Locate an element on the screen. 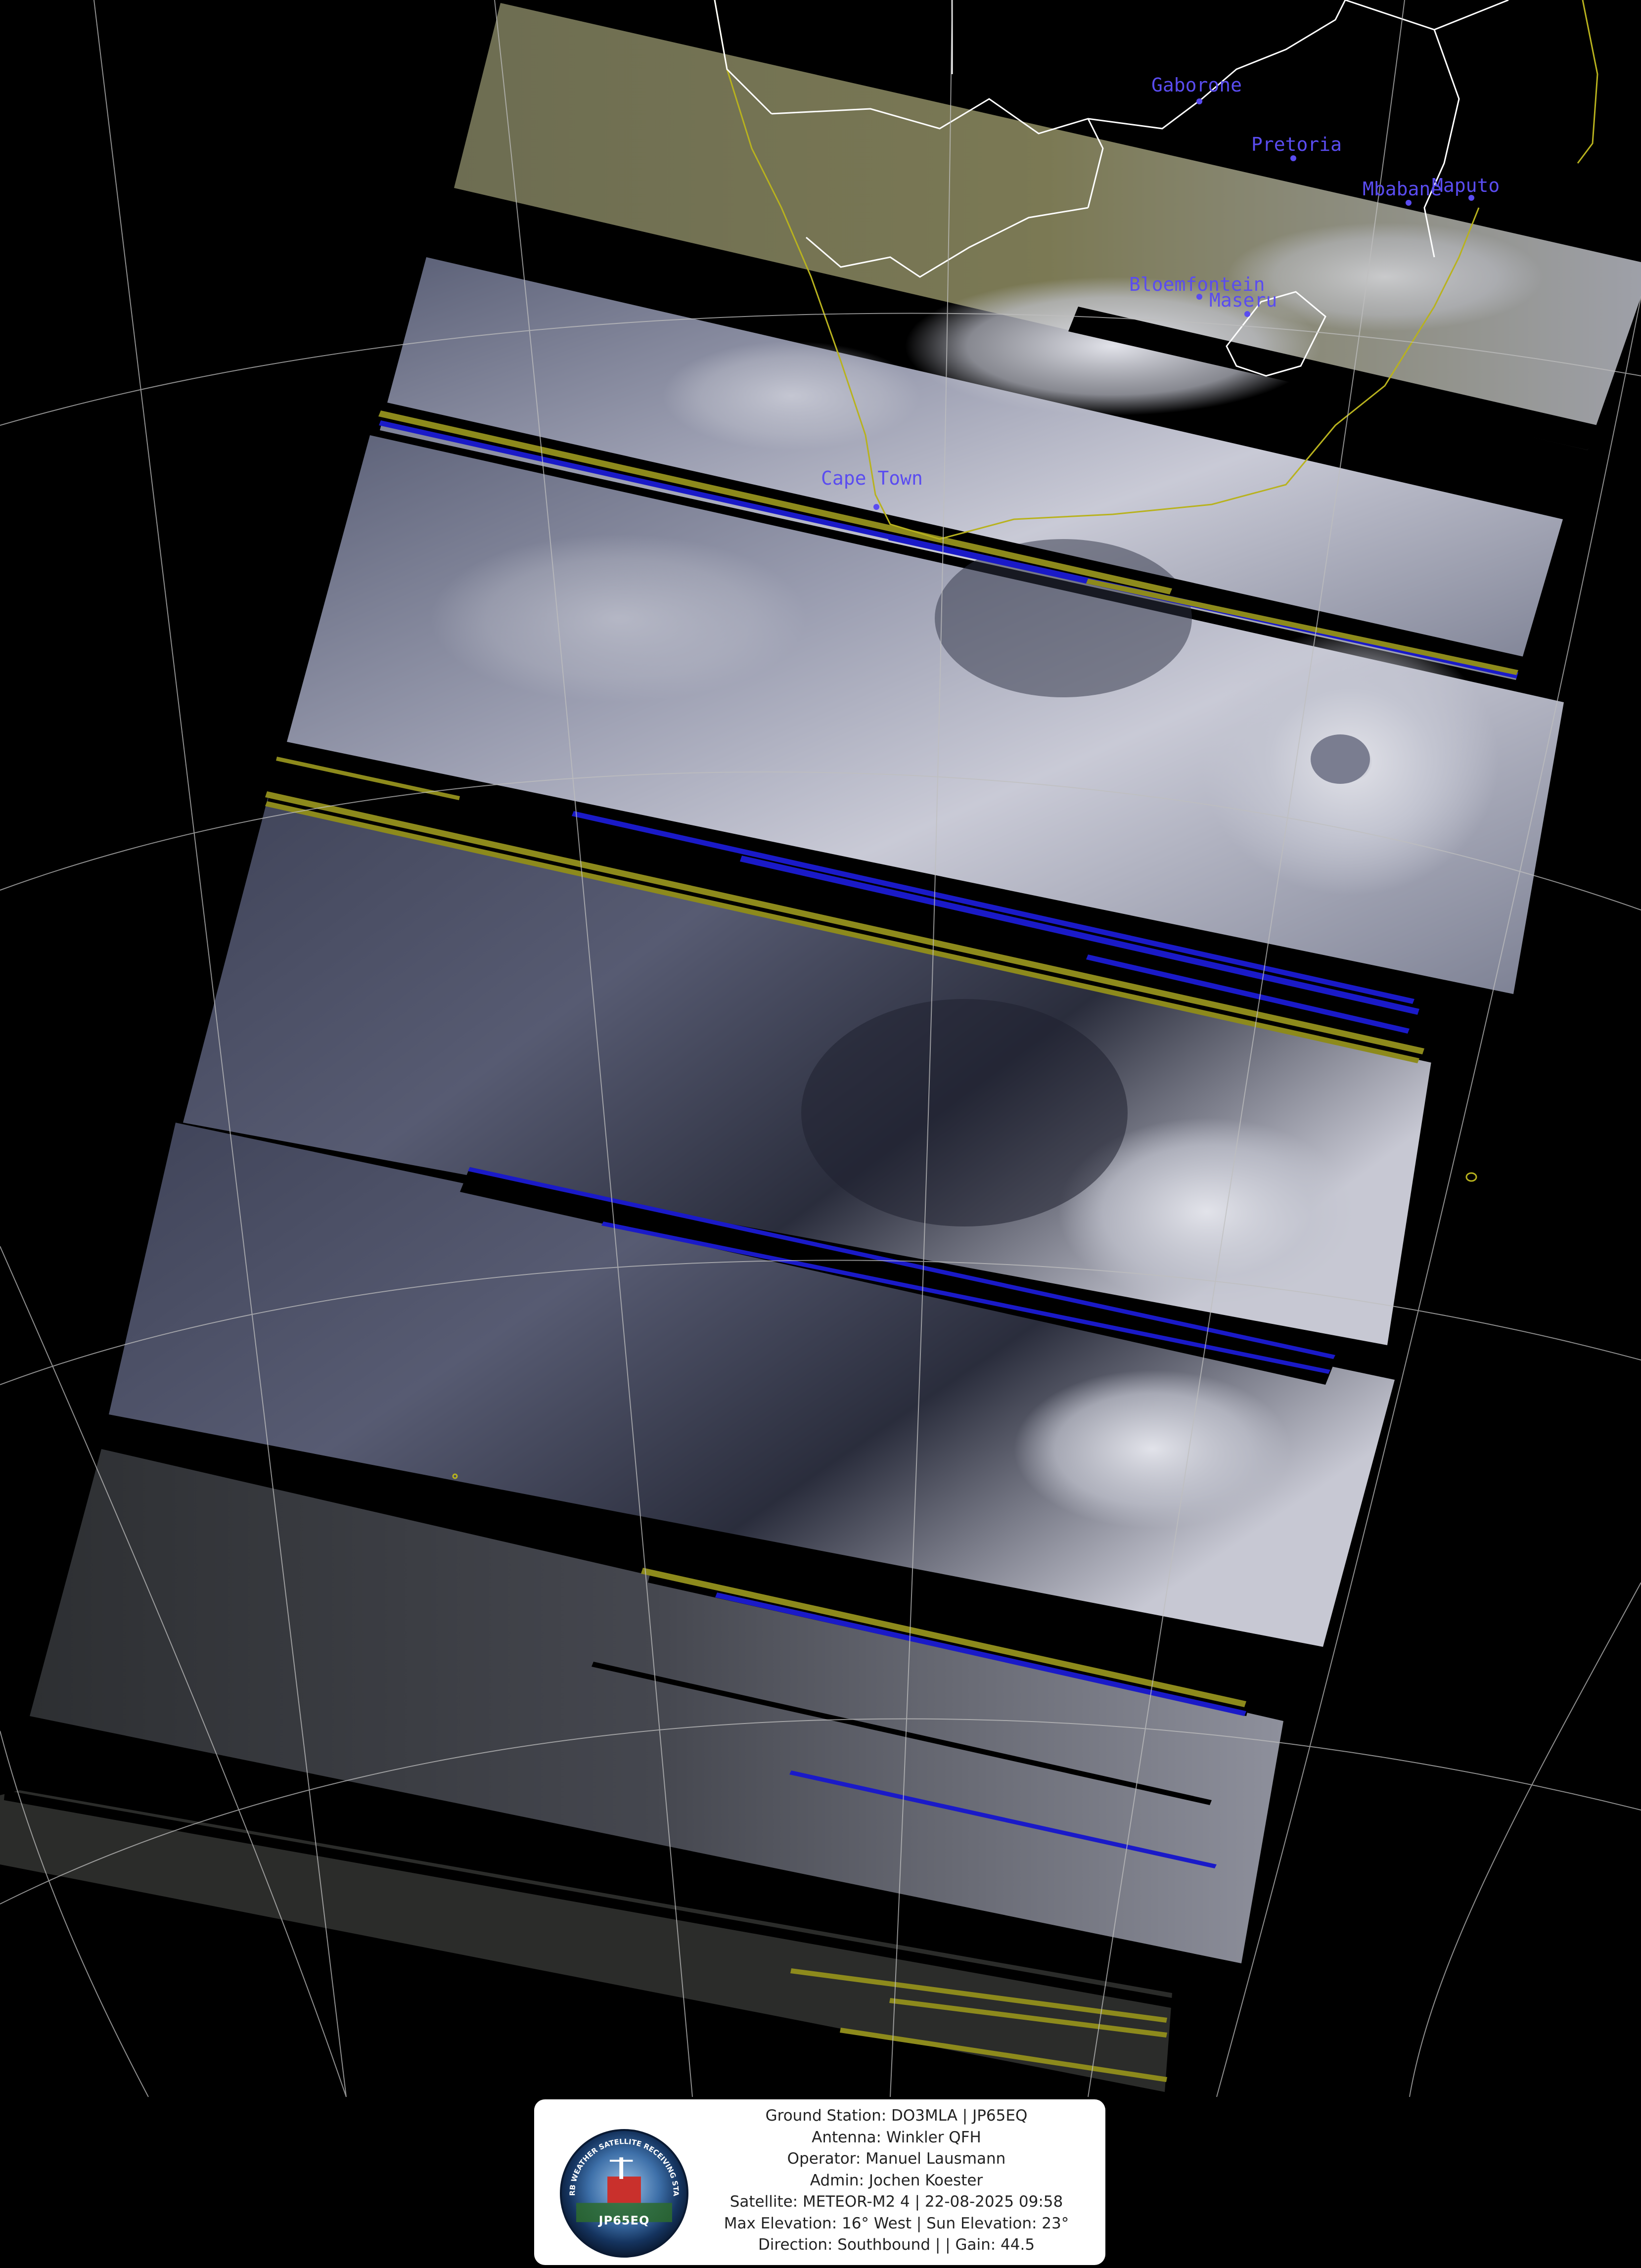 The height and width of the screenshot is (2268, 1641). svg-text: Maseru is located at coordinates (1243, 300).